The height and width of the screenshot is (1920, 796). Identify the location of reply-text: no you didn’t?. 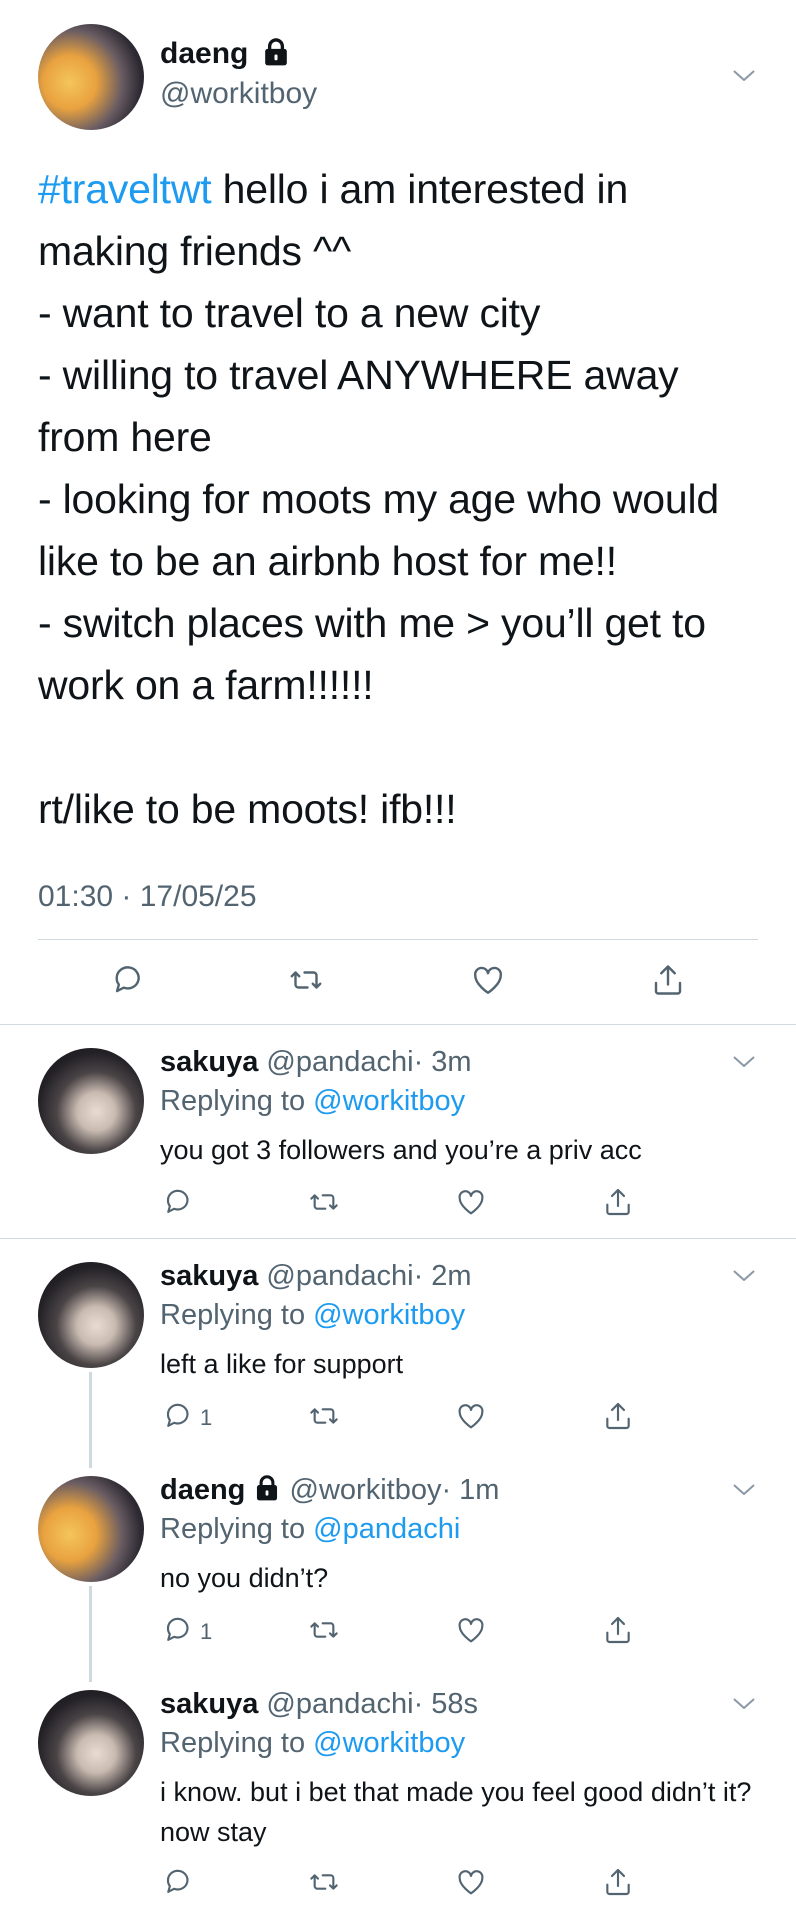
(244, 1578).